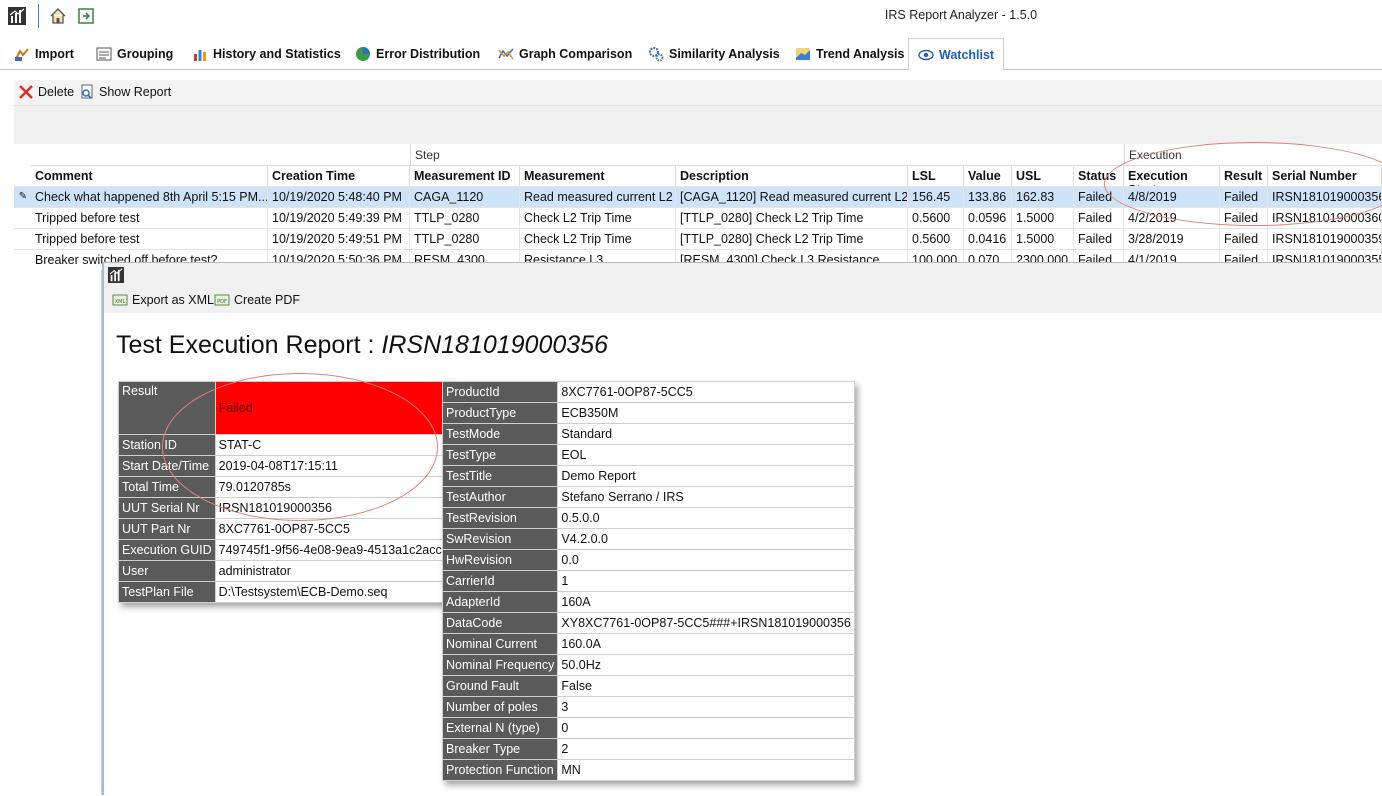 The height and width of the screenshot is (796, 1382). I want to click on cell-value: 133.86, so click(988, 197).